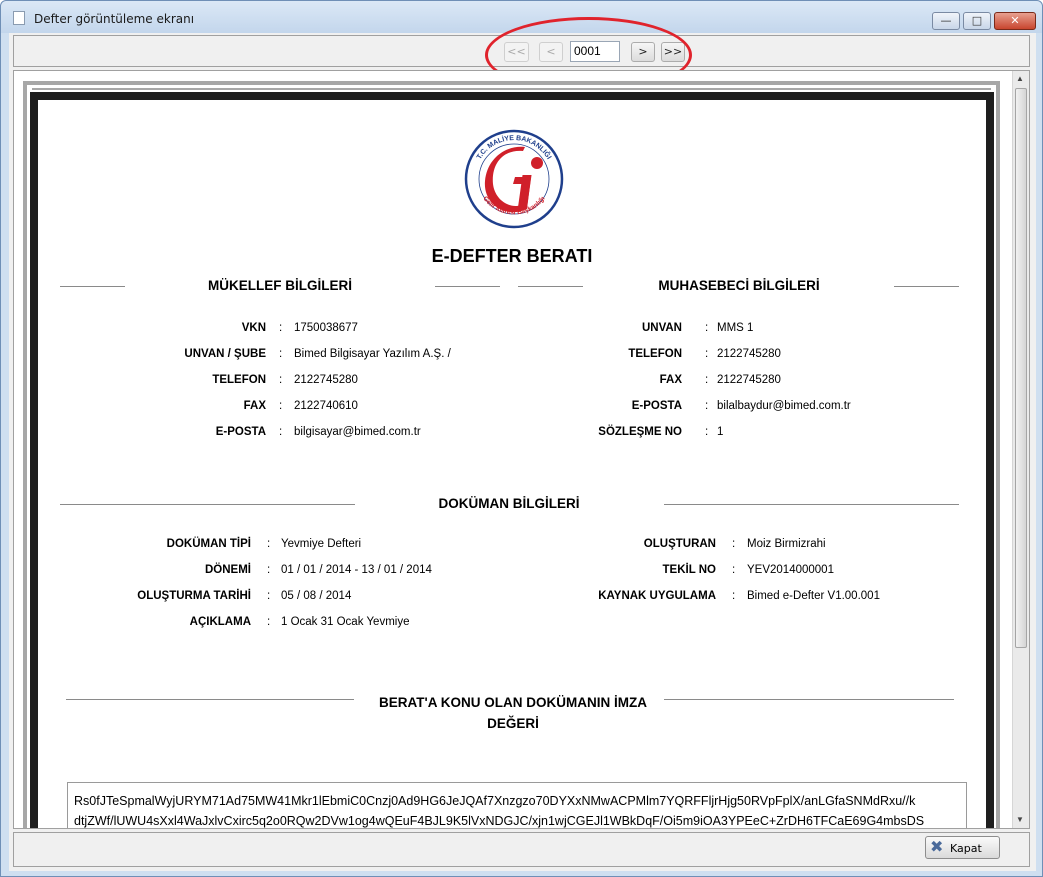  Describe the element at coordinates (790, 570) in the screenshot. I see `field-value: YEV2014000001` at that location.